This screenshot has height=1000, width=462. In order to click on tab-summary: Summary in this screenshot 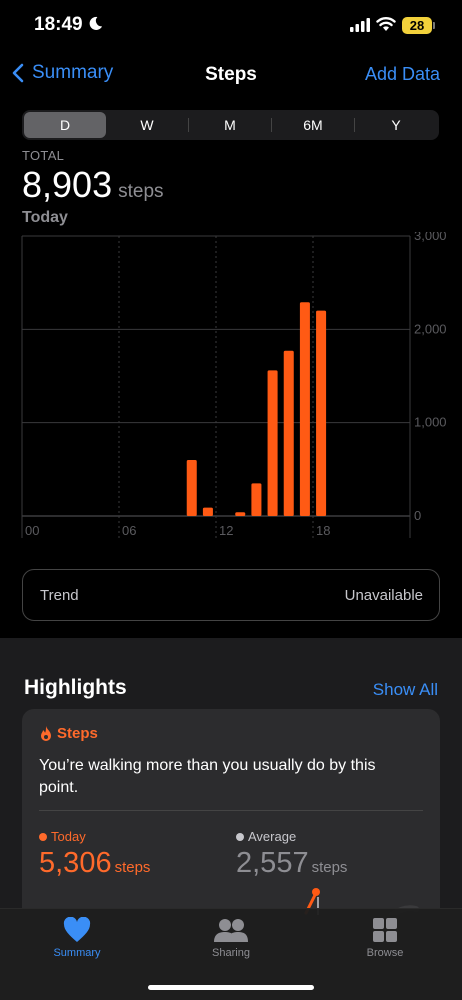, I will do `click(77, 938)`.